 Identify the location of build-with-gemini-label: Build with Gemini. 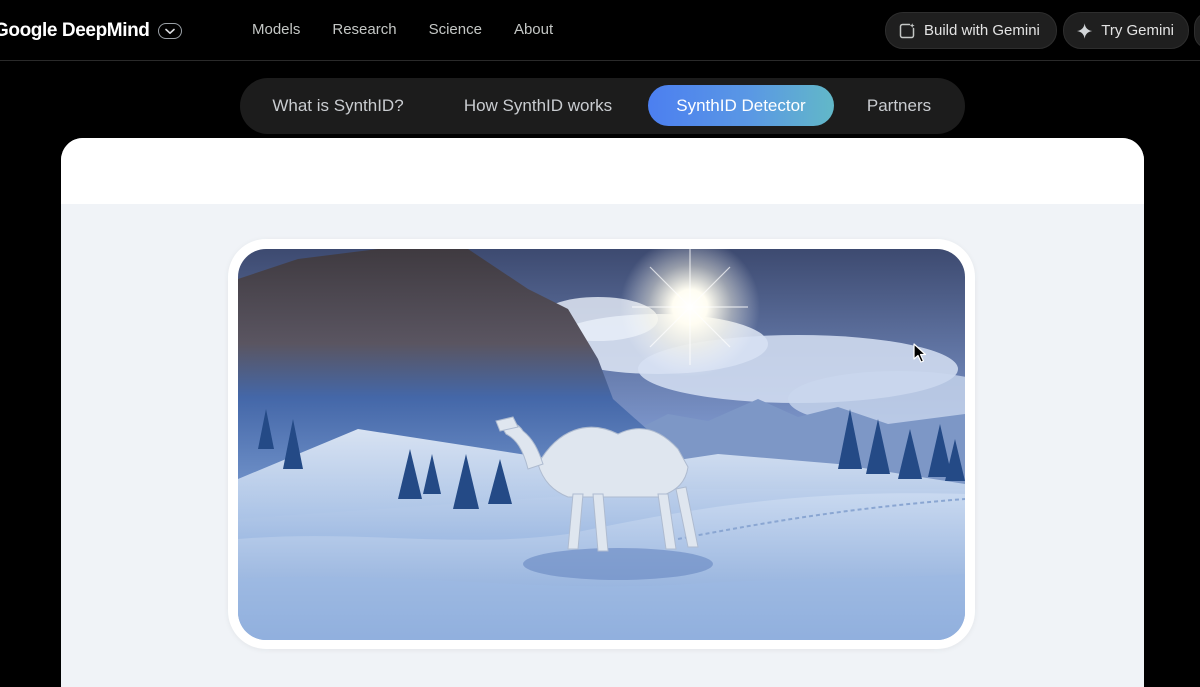
(982, 30).